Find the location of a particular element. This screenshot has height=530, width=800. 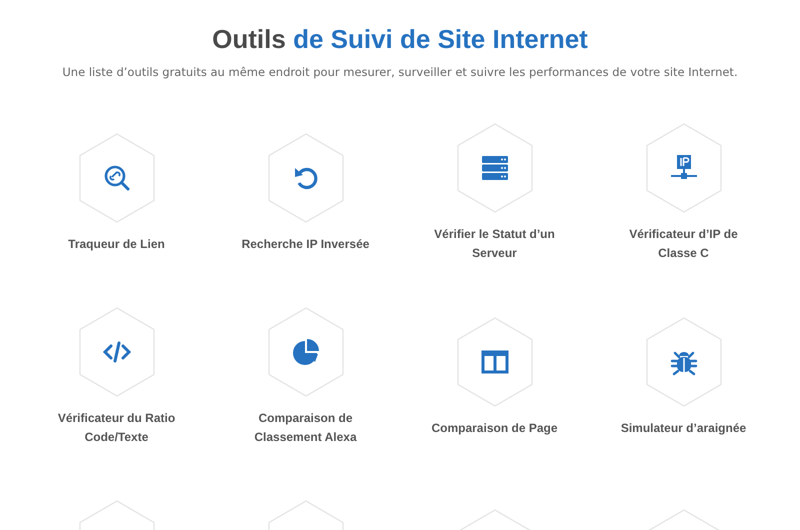

layout-icon is located at coordinates (494, 362).